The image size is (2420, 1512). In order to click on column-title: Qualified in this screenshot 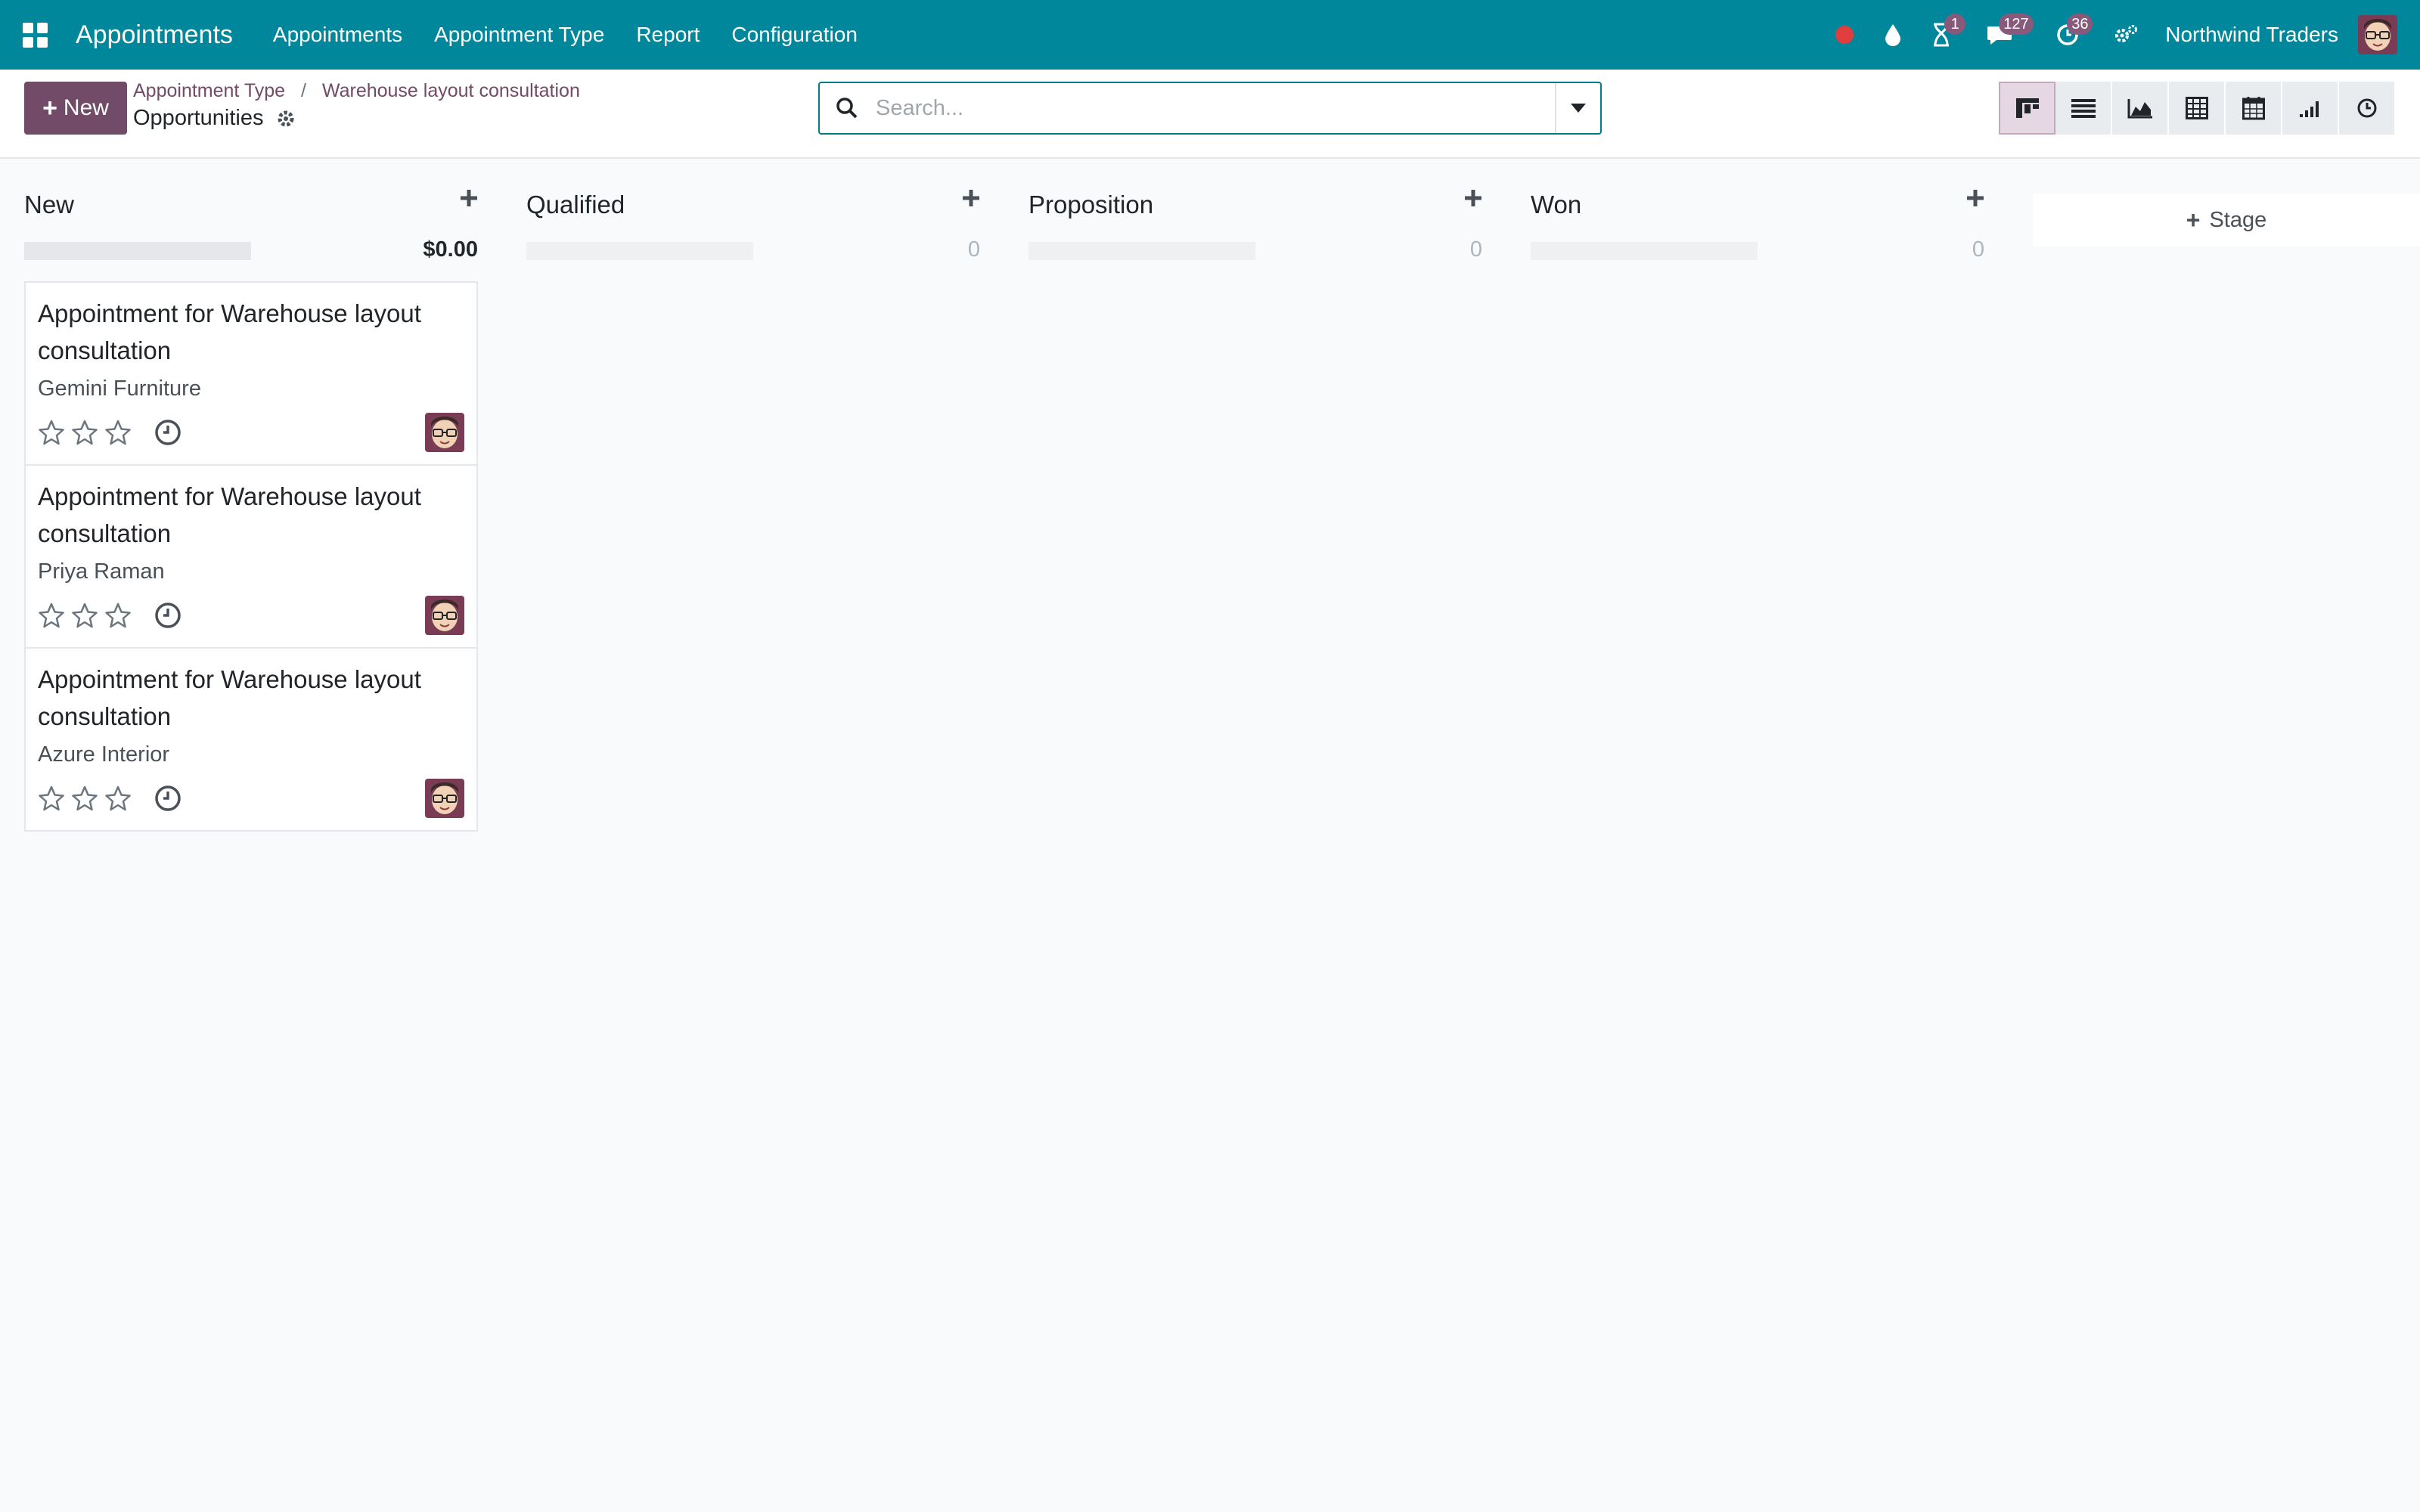, I will do `click(575, 205)`.